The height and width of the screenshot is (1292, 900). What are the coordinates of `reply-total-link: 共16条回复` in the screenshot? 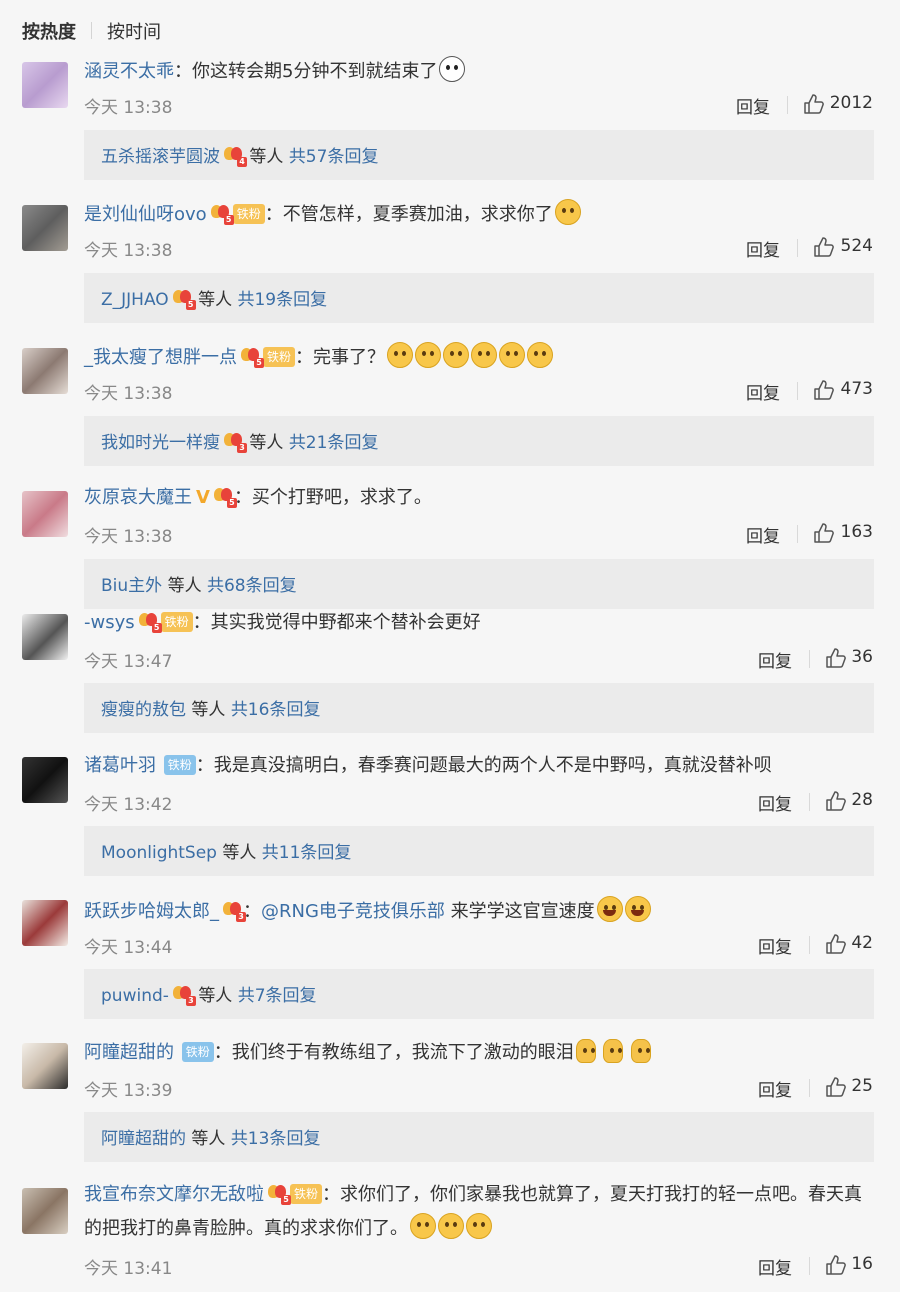 It's located at (276, 710).